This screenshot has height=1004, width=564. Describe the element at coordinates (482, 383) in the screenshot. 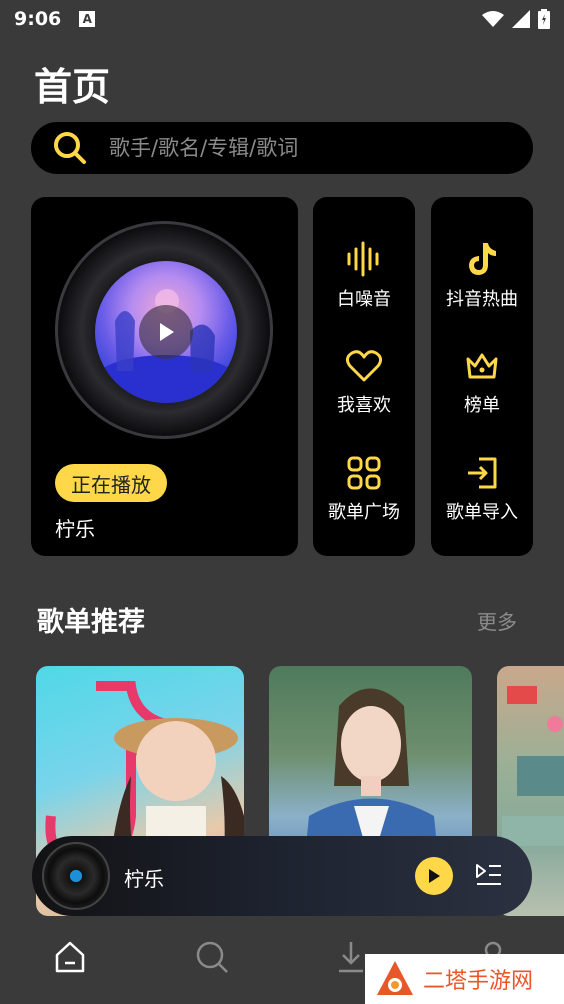

I see `charts-button: 榜单` at that location.